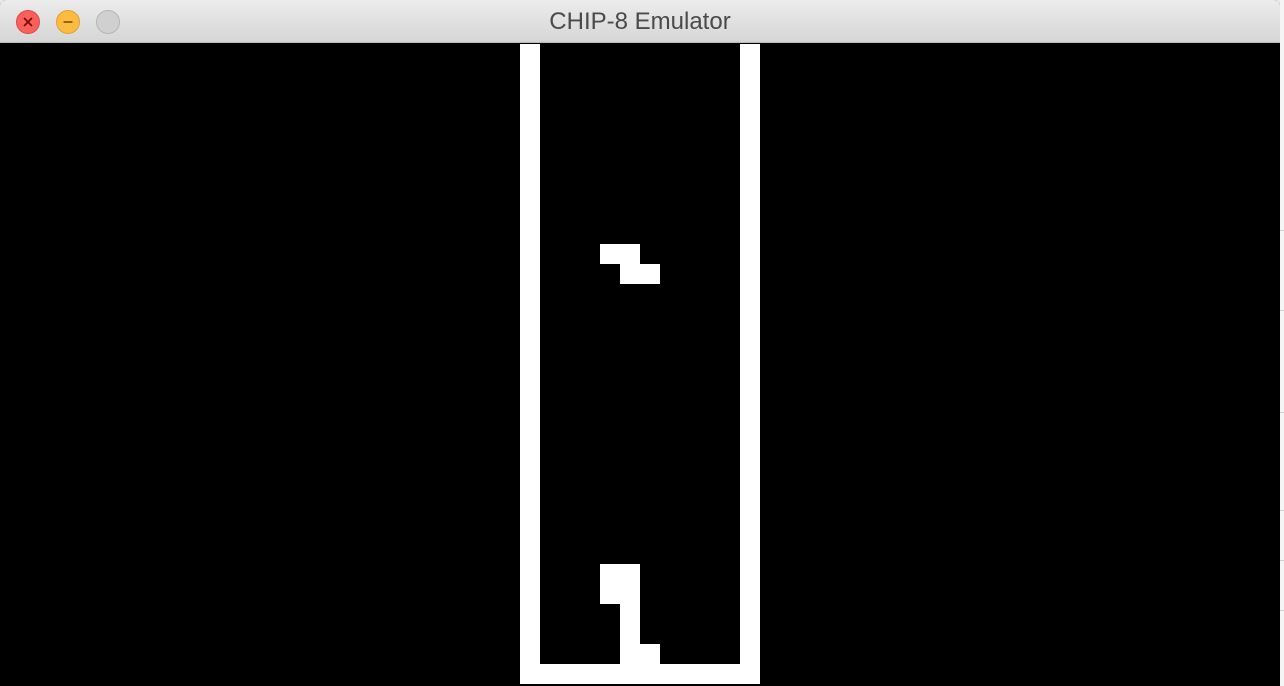 This screenshot has width=1284, height=686. What do you see at coordinates (750, 364) in the screenshot?
I see `well-right-wall` at bounding box center [750, 364].